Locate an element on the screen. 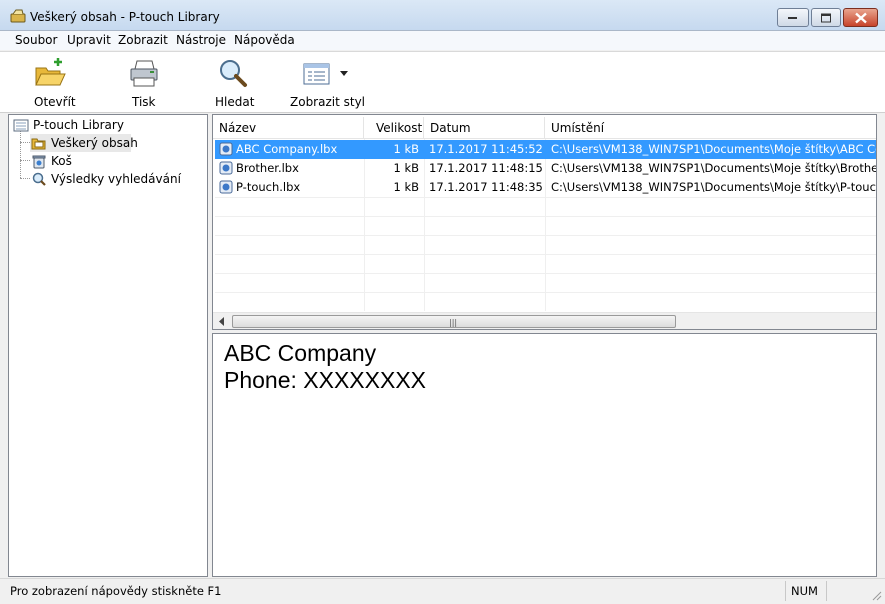 The image size is (885, 604). list-header: Název Velikost Datum Umístění is located at coordinates (544, 128).